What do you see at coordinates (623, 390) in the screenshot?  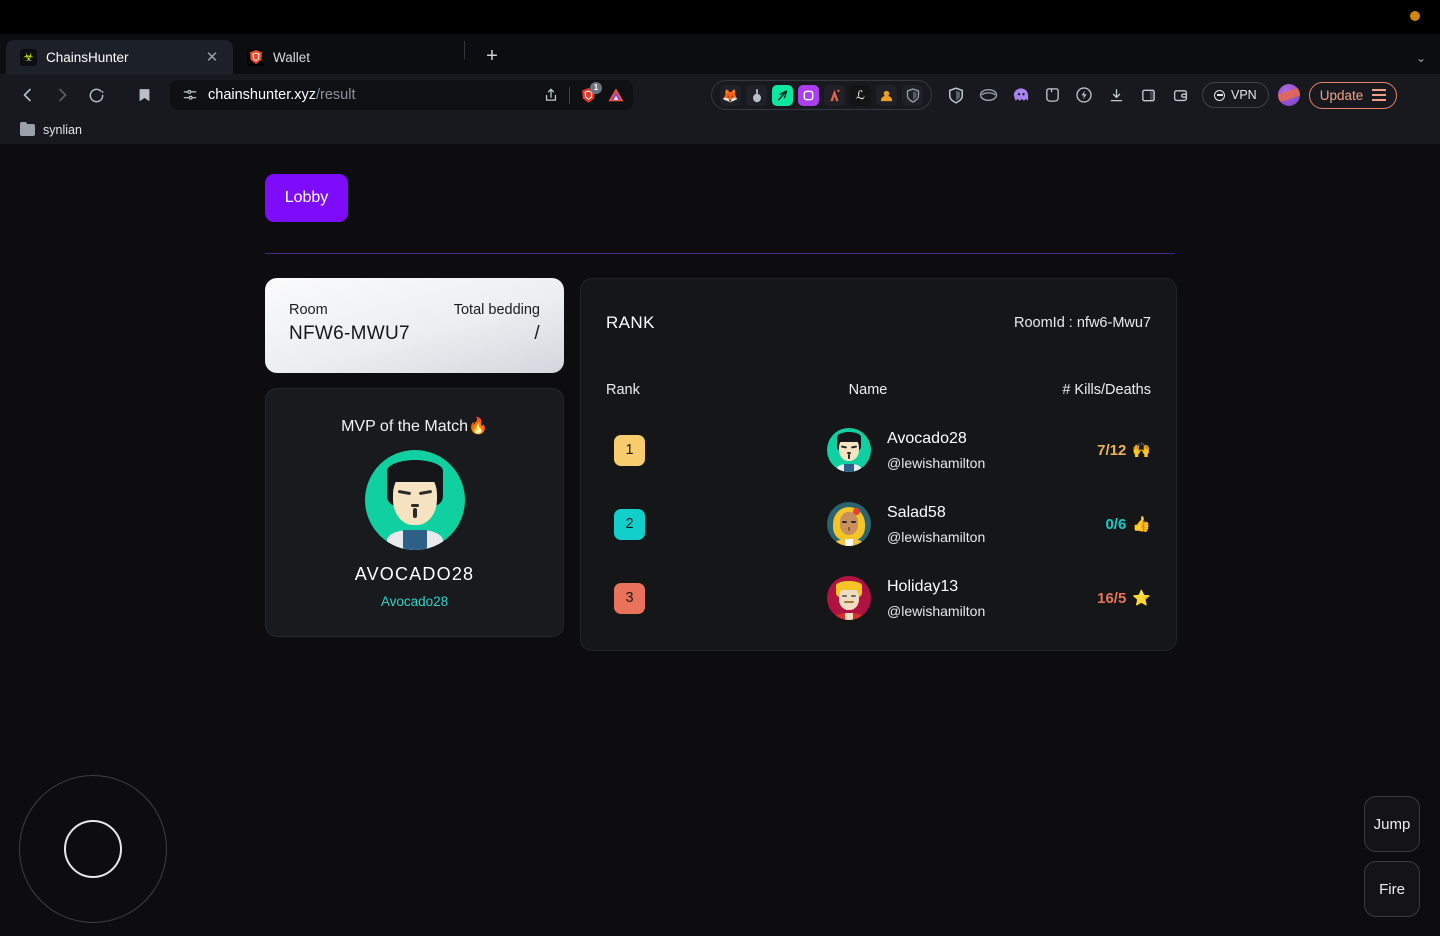 I see `column-header-rank: Rank` at bounding box center [623, 390].